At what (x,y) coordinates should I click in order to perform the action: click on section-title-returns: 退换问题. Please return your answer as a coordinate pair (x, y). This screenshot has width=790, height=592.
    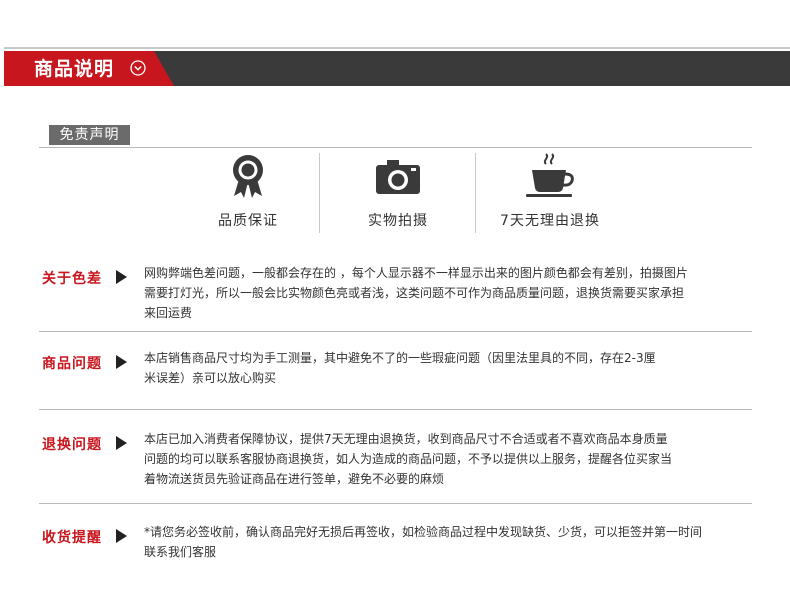
    Looking at the image, I should click on (72, 445).